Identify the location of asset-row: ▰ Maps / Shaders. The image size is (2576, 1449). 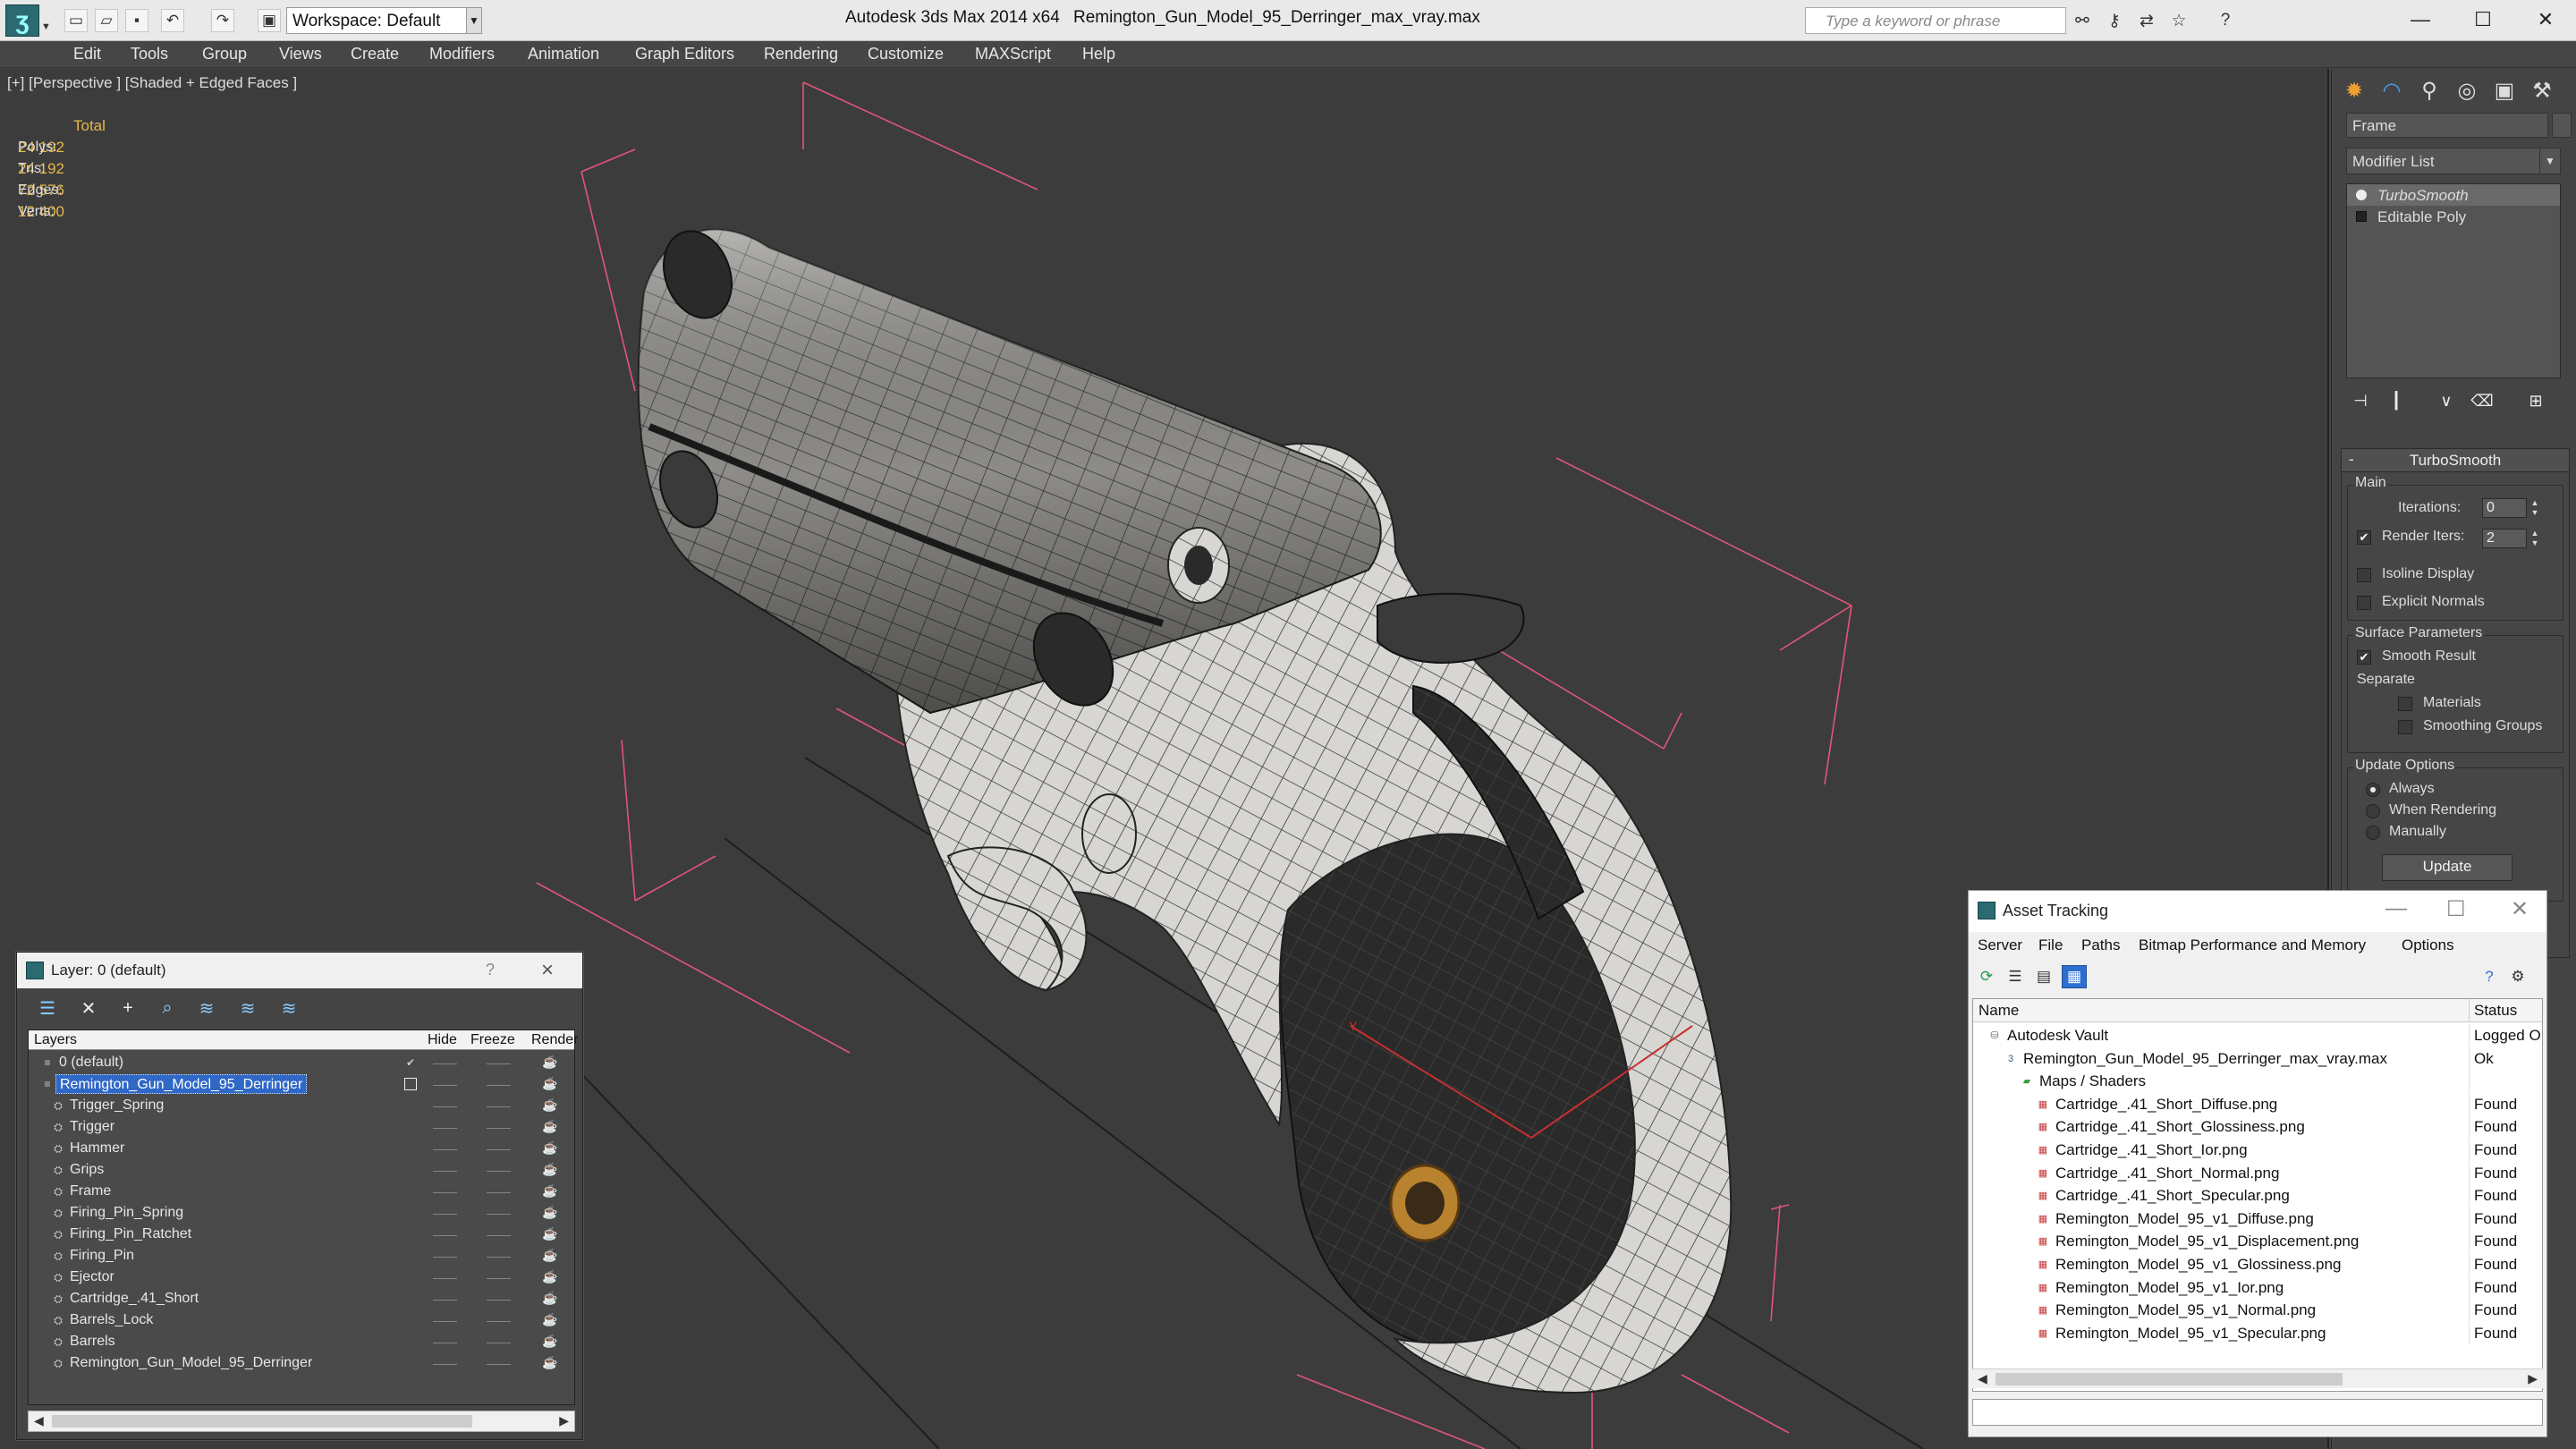
(2257, 1081).